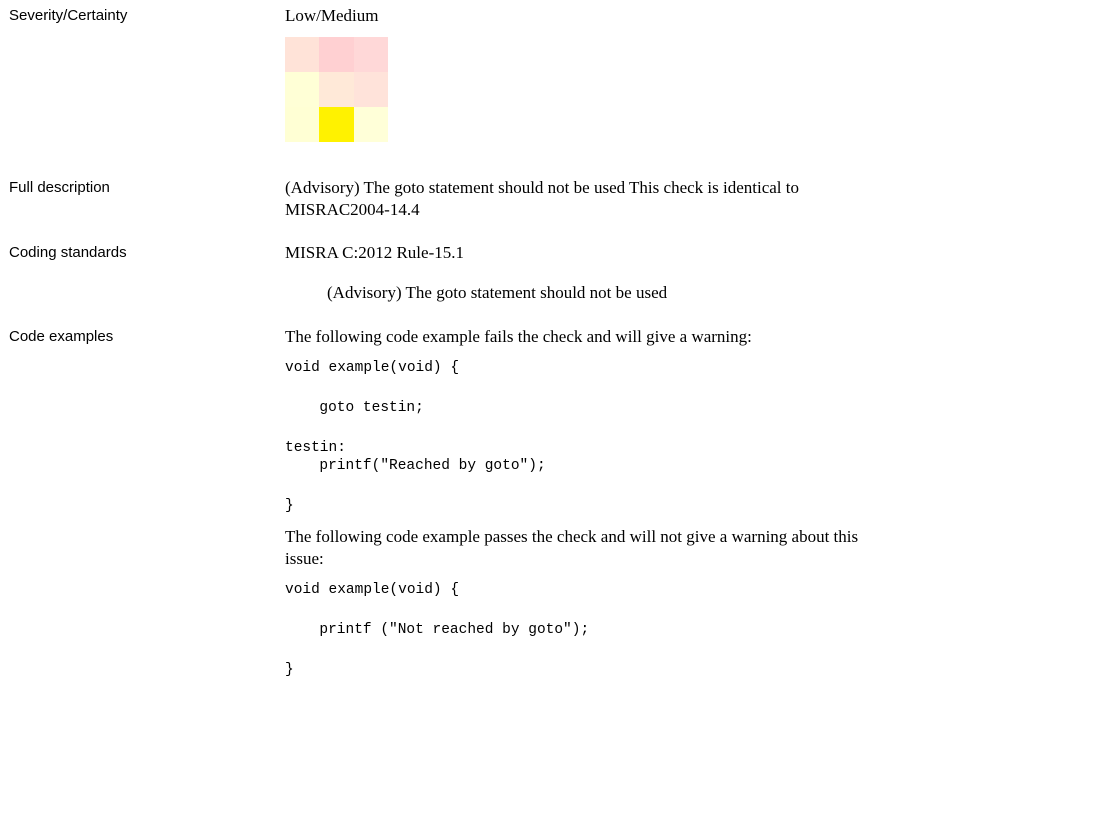  What do you see at coordinates (289, 506) in the screenshot?
I see `fail-code-line: }` at bounding box center [289, 506].